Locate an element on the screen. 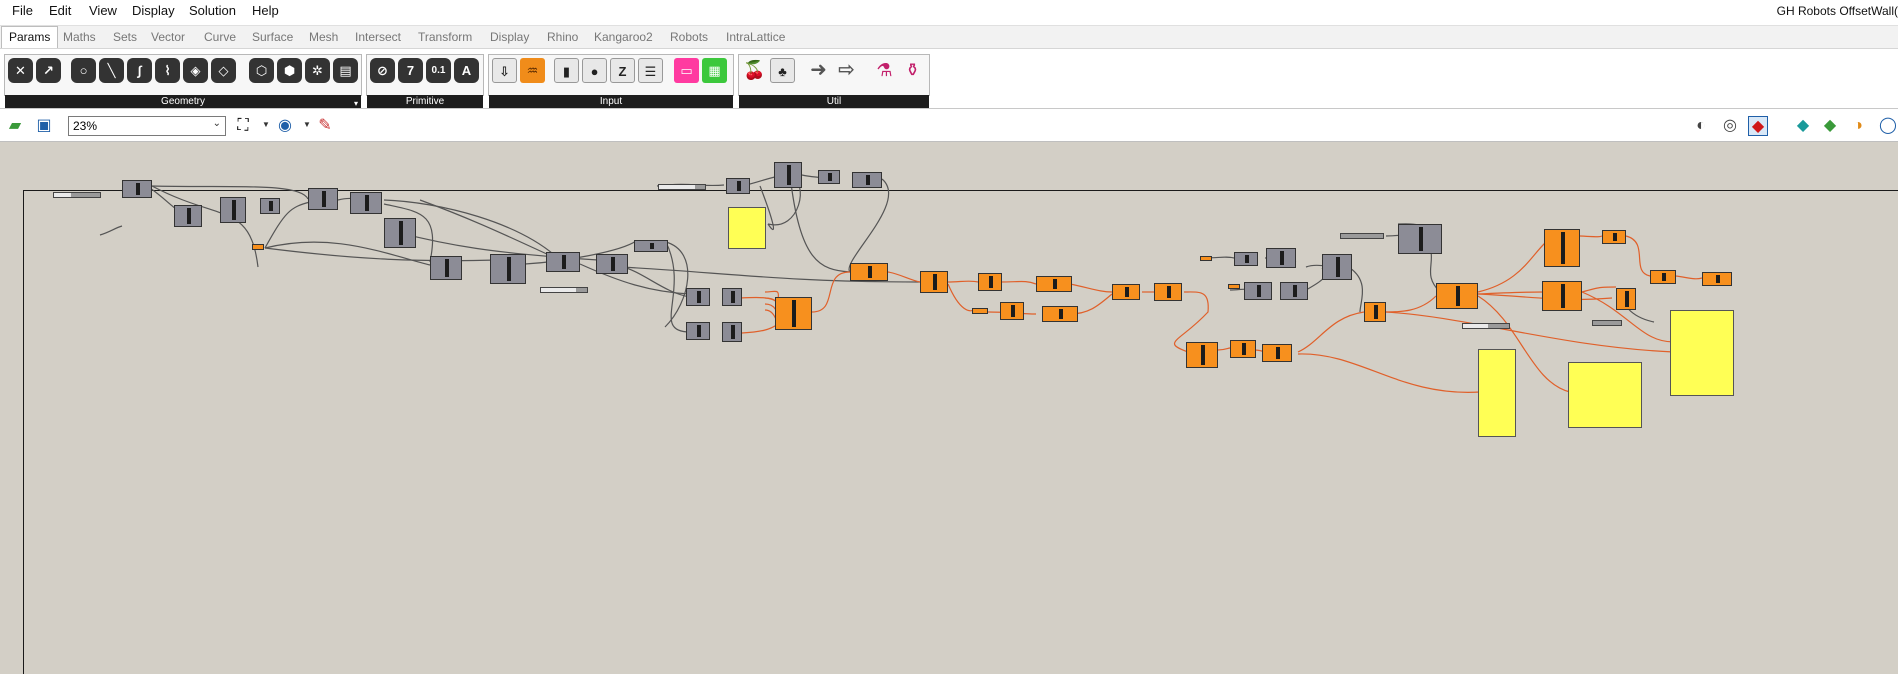 This screenshot has width=1898, height=674. tab-curve: Curve is located at coordinates (220, 37).